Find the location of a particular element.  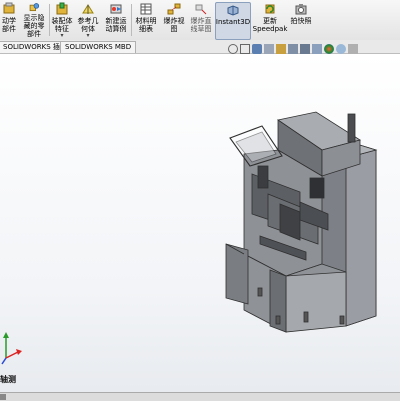

instant3d-label: Instant3D is located at coordinates (233, 22).